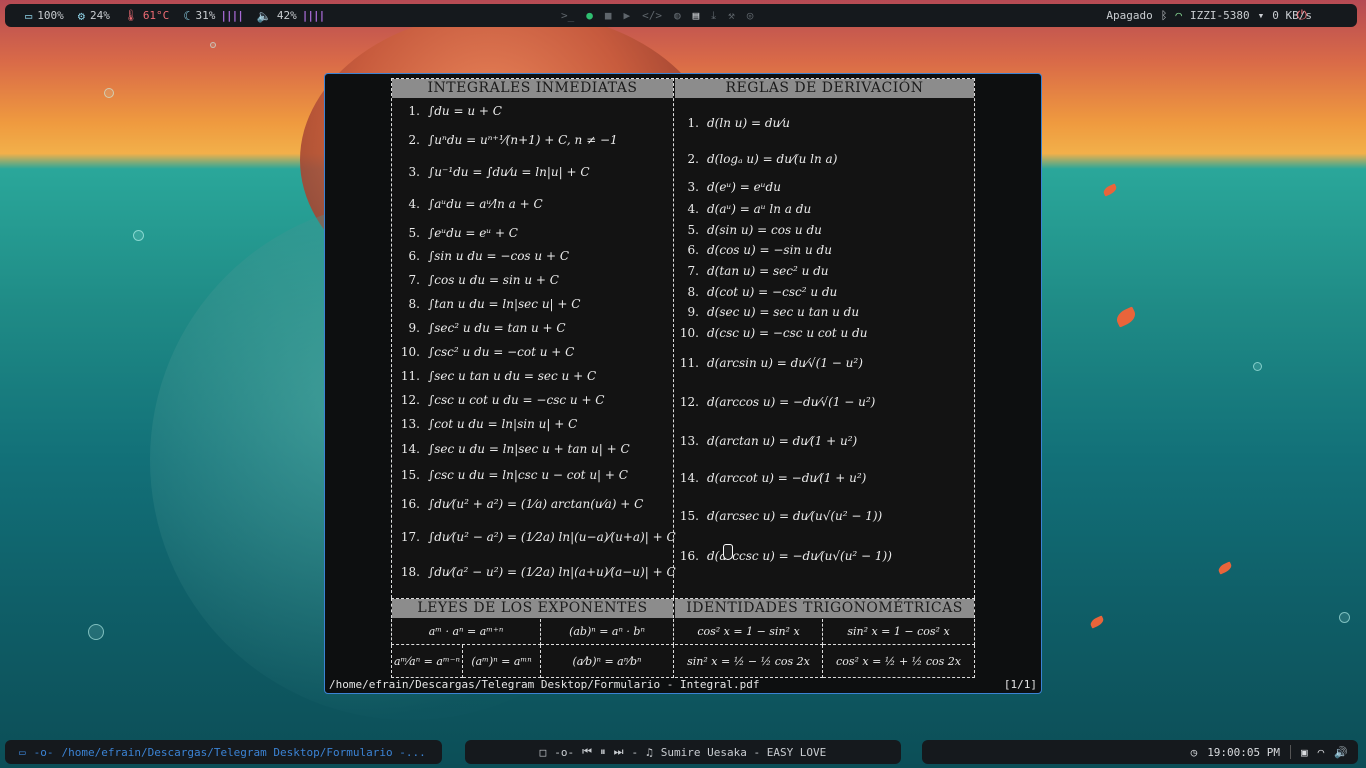  What do you see at coordinates (516, 400) in the screenshot?
I see `formula-text: ∫csc u cot u du = −csc u + C` at bounding box center [516, 400].